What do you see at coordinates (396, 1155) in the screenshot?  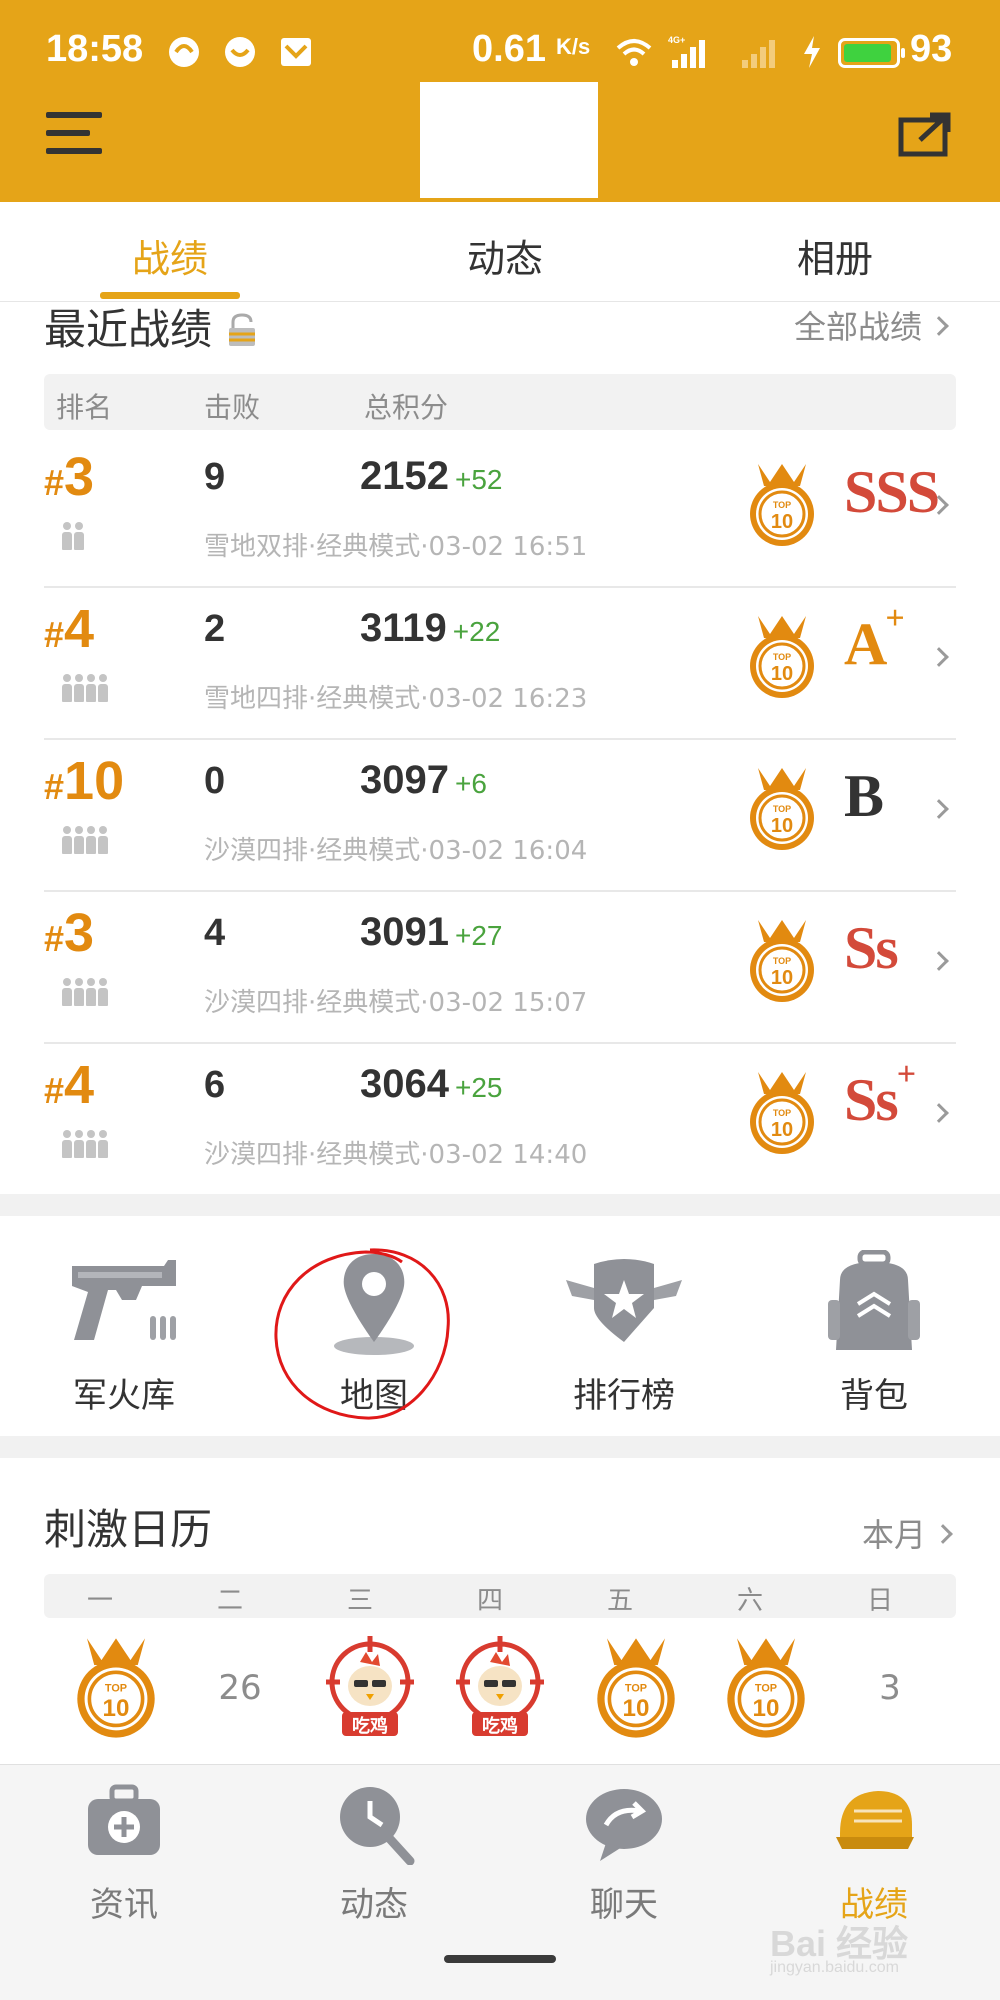 I see `record-meta: 沙漠四排·经典模式·03-02 14:40` at bounding box center [396, 1155].